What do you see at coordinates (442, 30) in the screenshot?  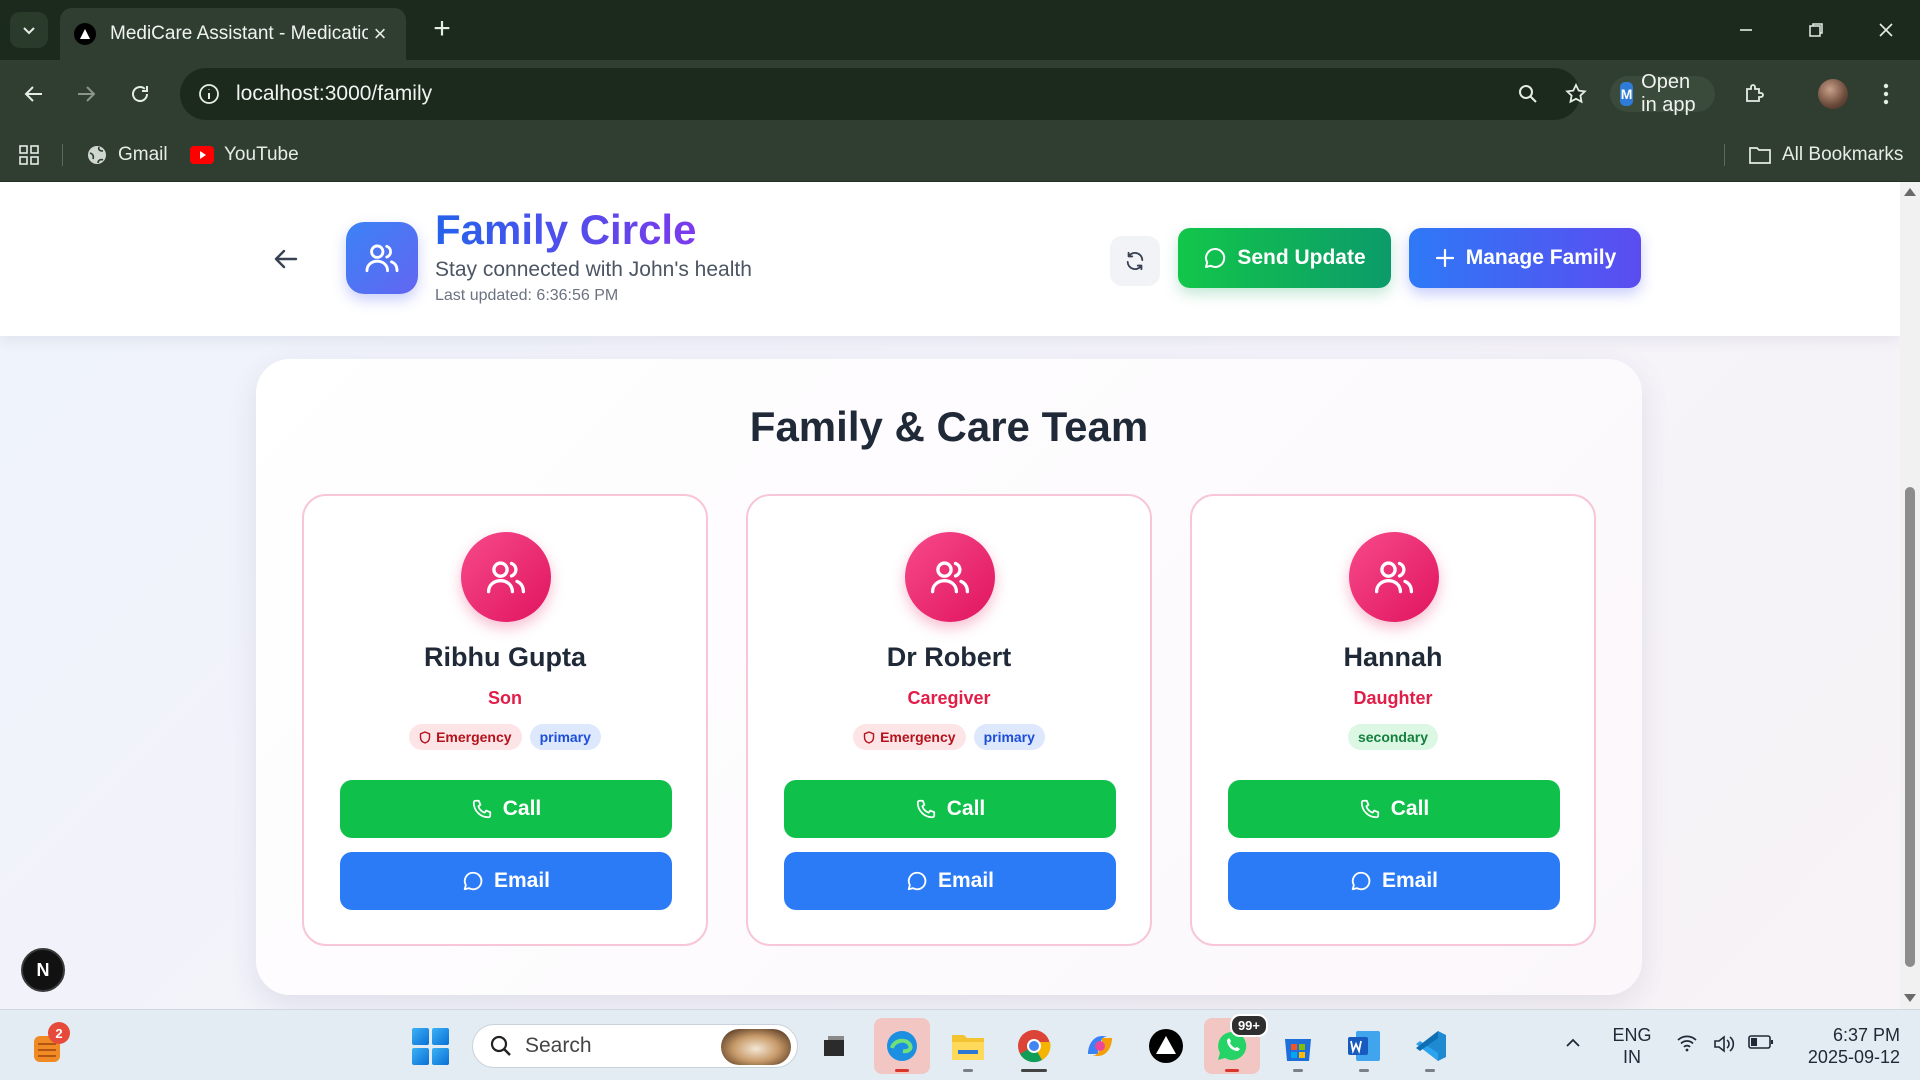 I see `new-tab-button: +` at bounding box center [442, 30].